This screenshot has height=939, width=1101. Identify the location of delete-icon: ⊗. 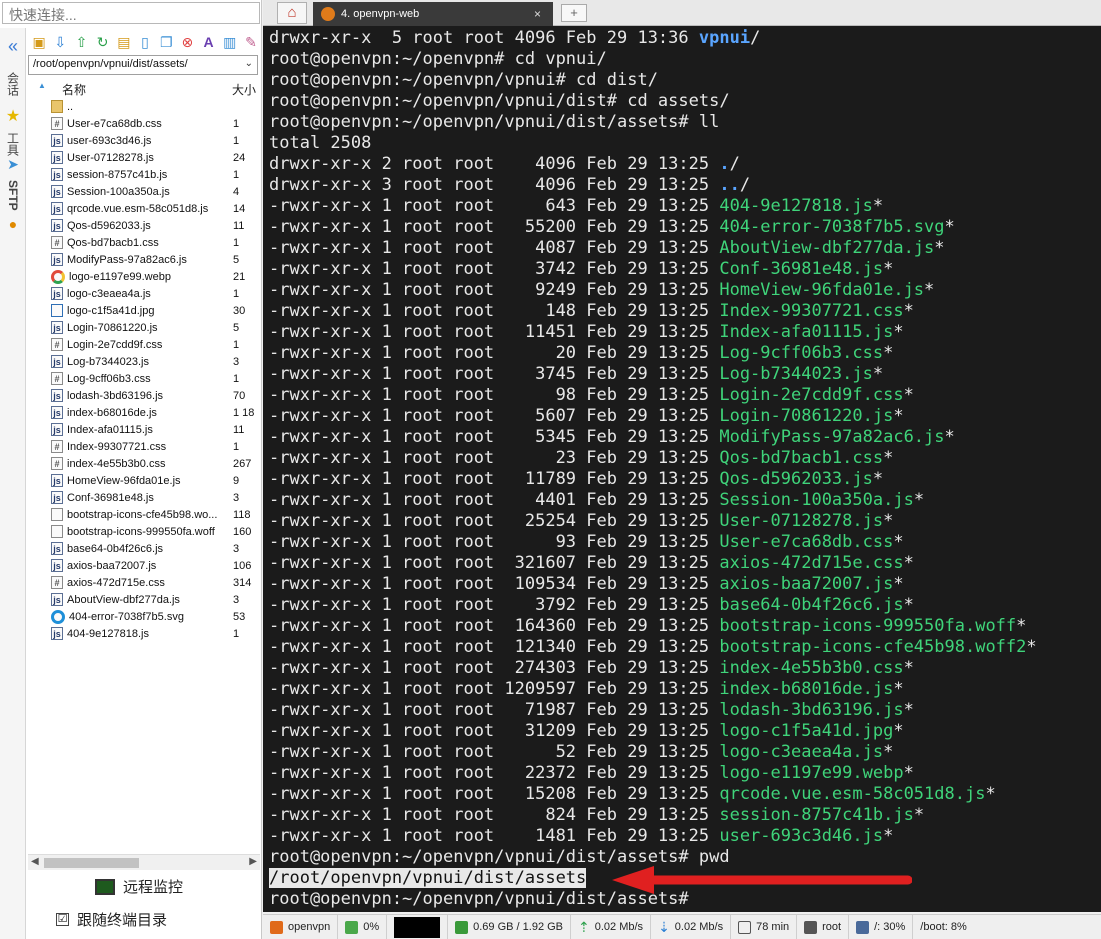
(187, 42).